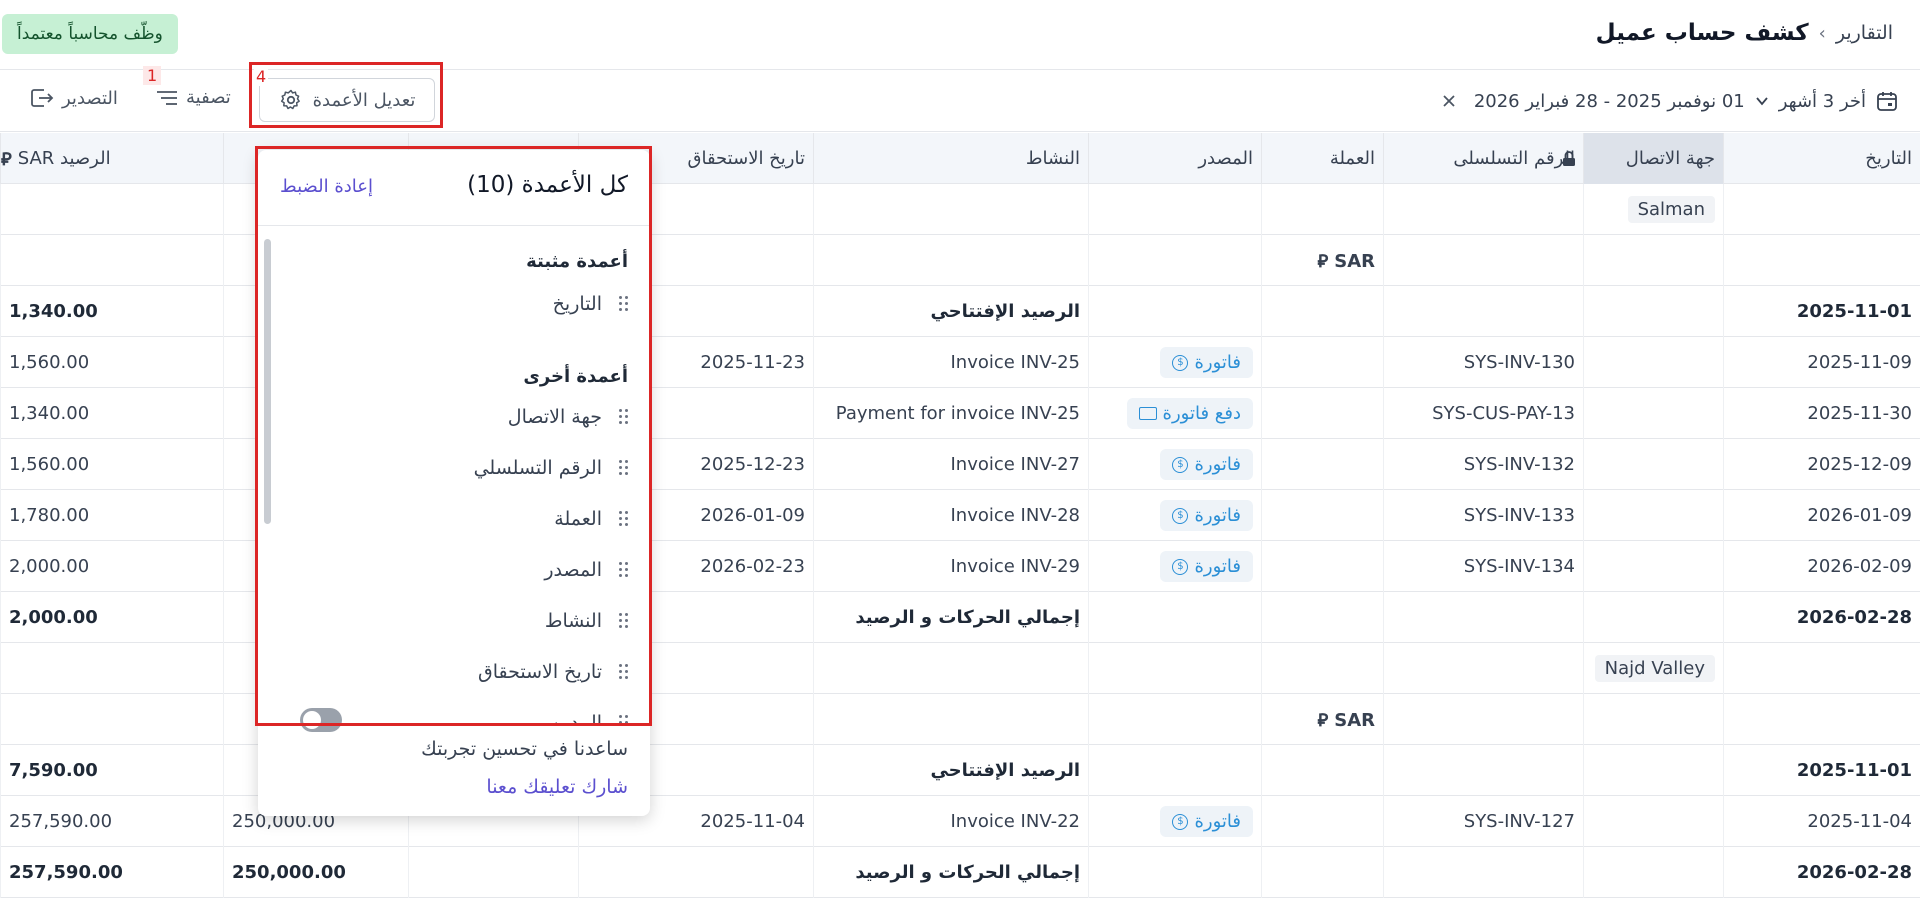 This screenshot has width=1920, height=904. I want to click on chevron-left-icon: ›, so click(1822, 33).